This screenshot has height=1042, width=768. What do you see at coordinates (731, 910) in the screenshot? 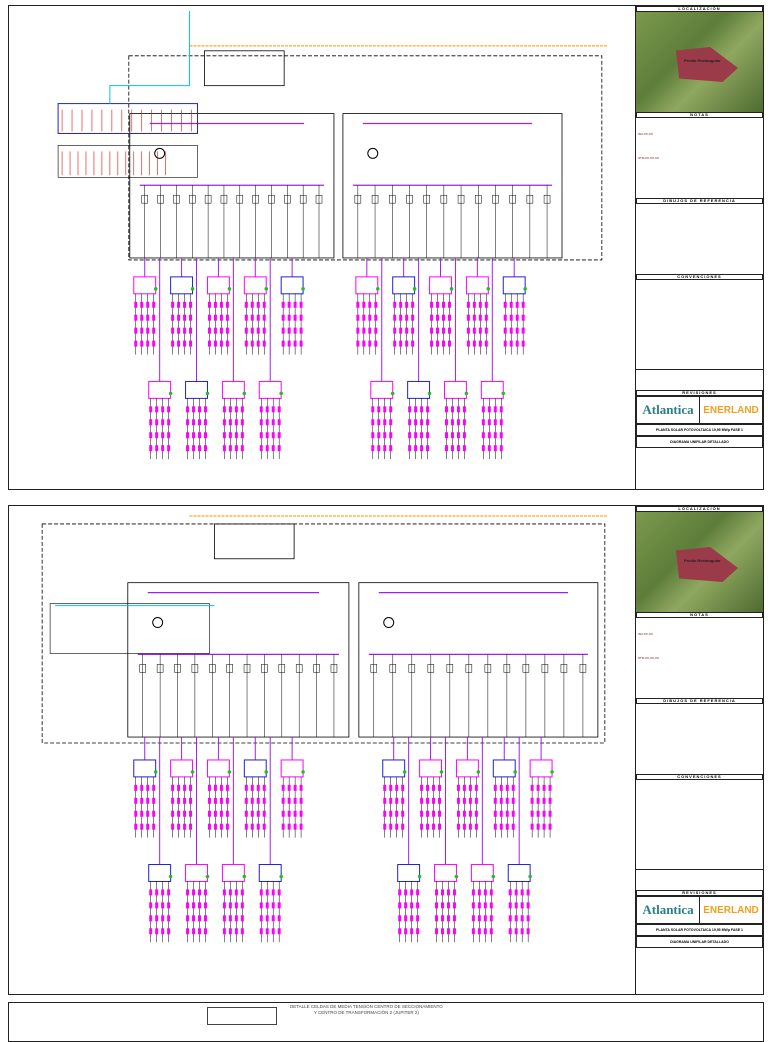
I see `contractor-logo: ENERLAND` at bounding box center [731, 910].